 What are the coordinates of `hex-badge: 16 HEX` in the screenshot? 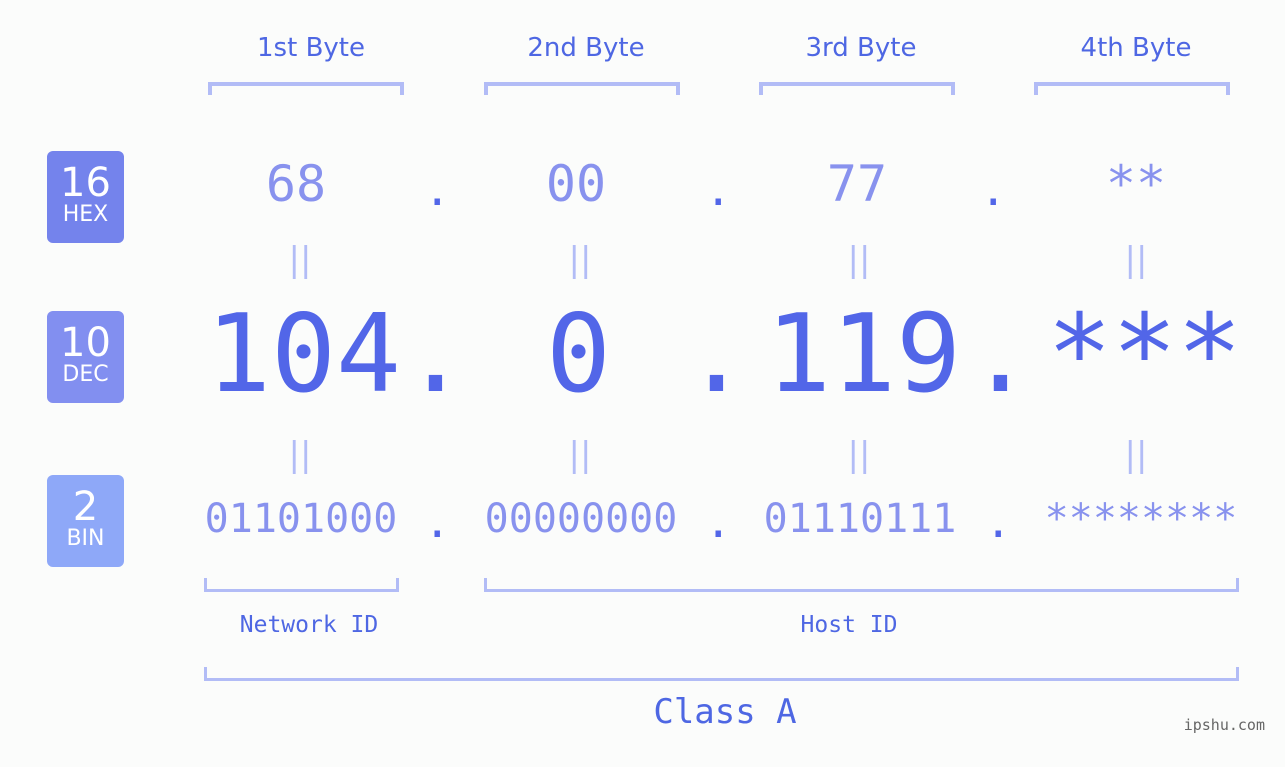 It's located at (85, 197).